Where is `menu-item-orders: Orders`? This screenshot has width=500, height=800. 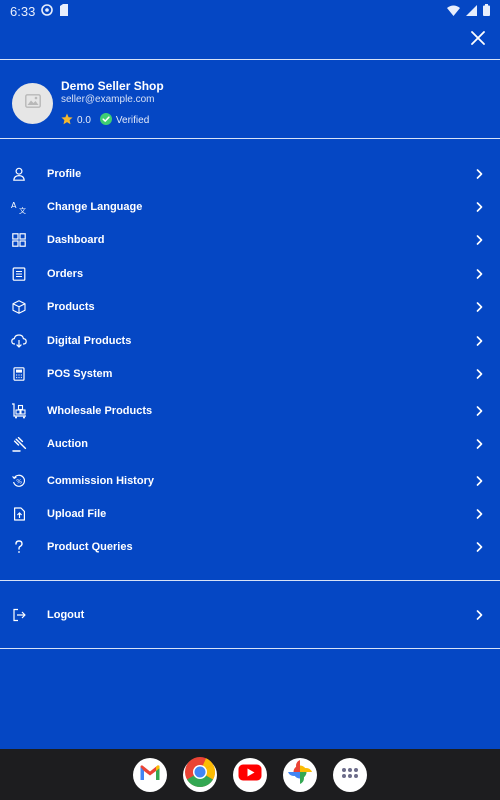 menu-item-orders: Orders is located at coordinates (250, 274).